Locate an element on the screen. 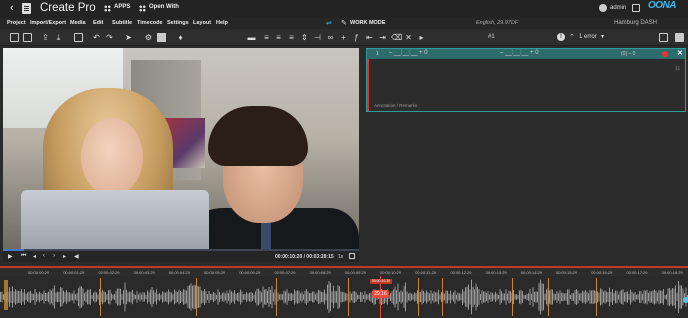  undo-icon: ↶ is located at coordinates (96, 37).